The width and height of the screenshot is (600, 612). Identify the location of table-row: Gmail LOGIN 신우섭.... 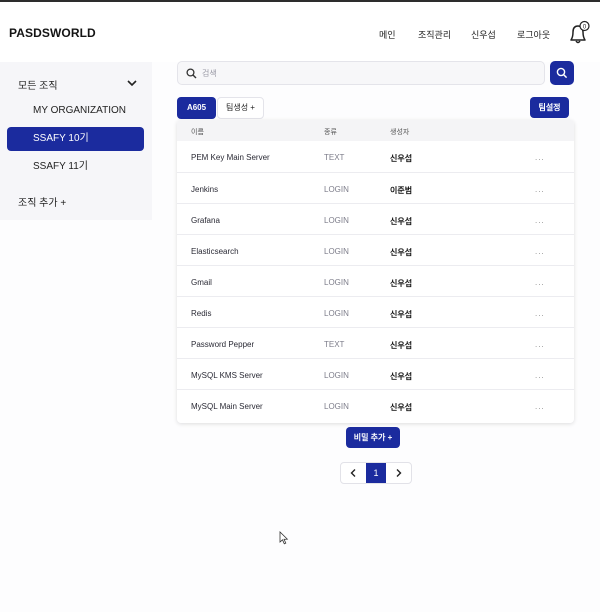
(375, 280).